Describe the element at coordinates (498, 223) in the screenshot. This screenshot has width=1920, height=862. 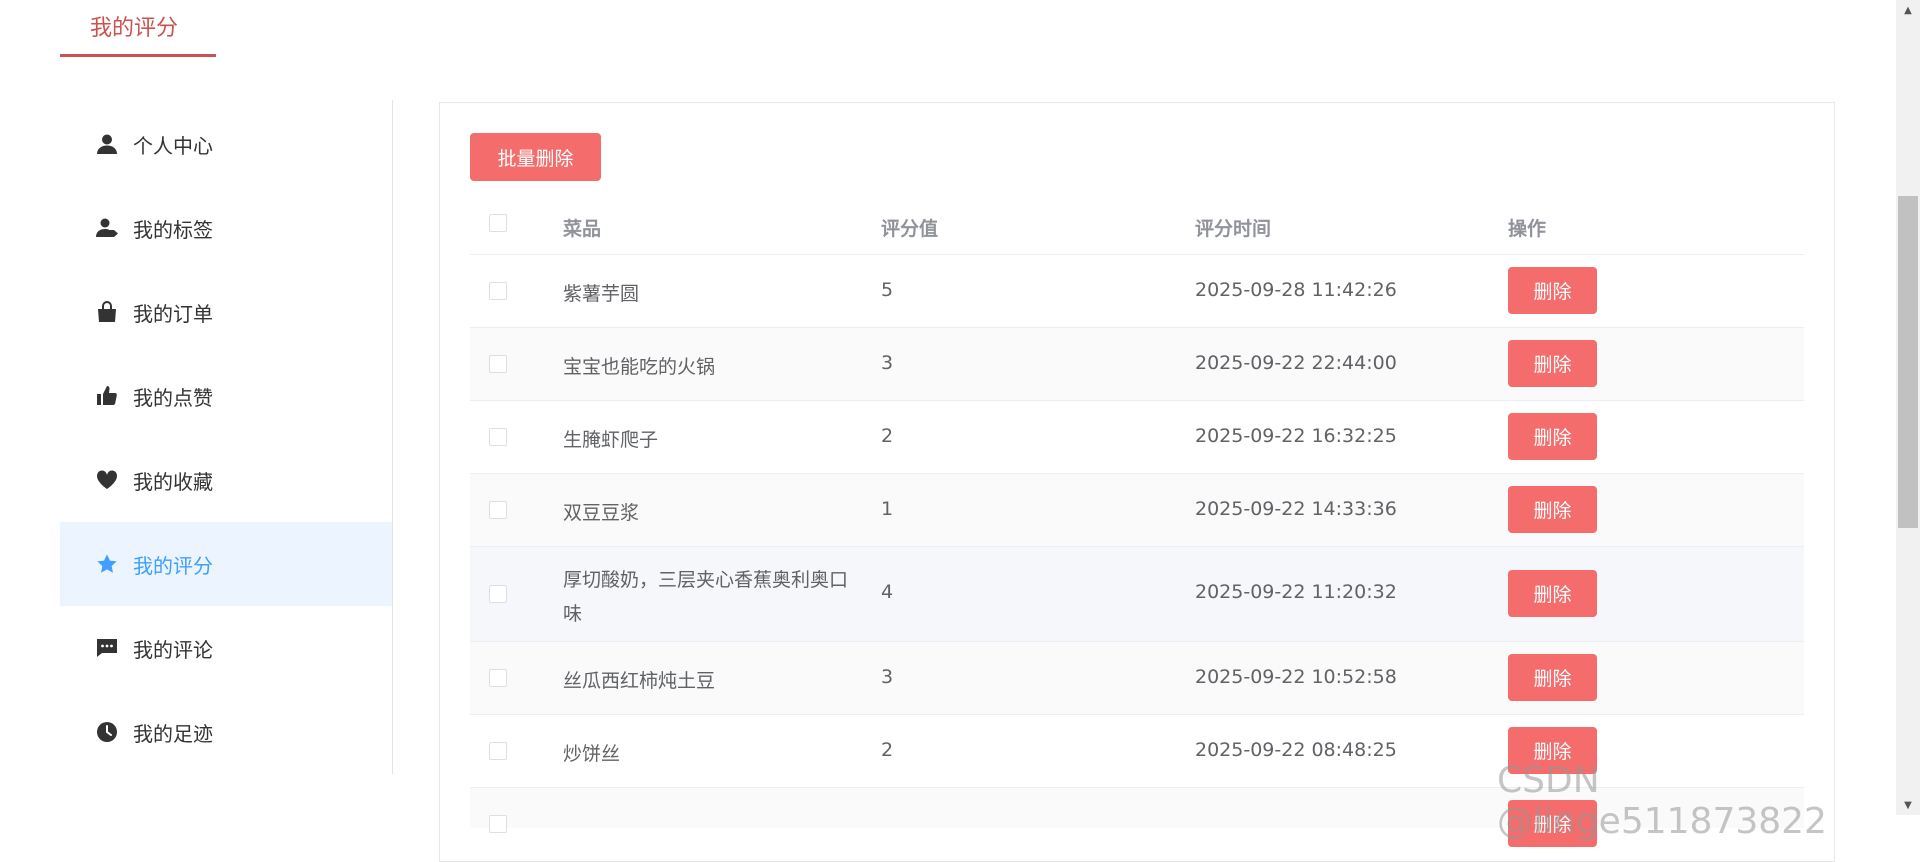
I see `select-all-checkbox` at that location.